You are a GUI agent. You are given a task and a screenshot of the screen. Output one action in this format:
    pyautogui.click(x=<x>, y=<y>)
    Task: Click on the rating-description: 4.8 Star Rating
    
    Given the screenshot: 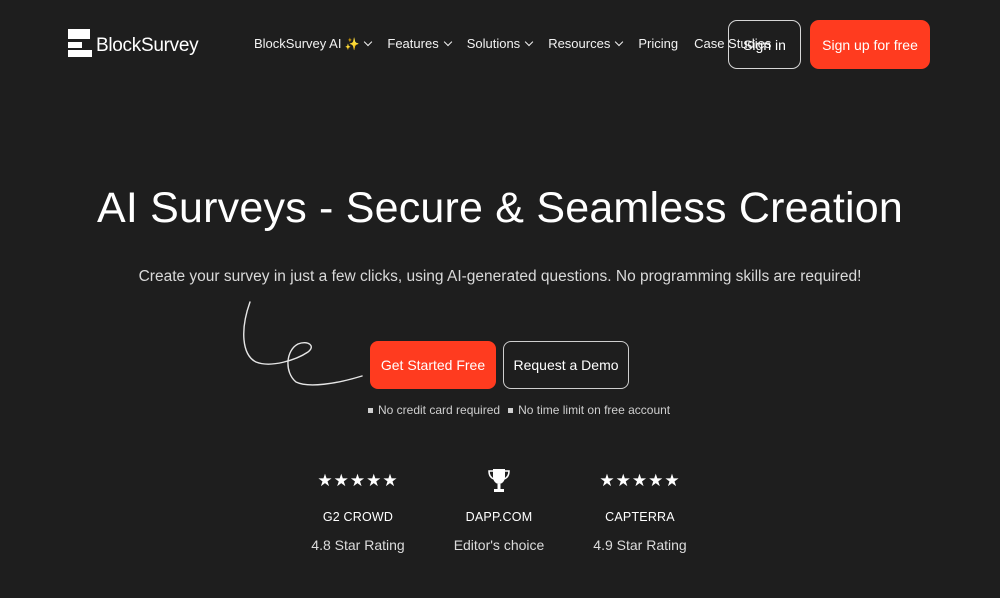 What is the action you would take?
    pyautogui.click(x=358, y=545)
    